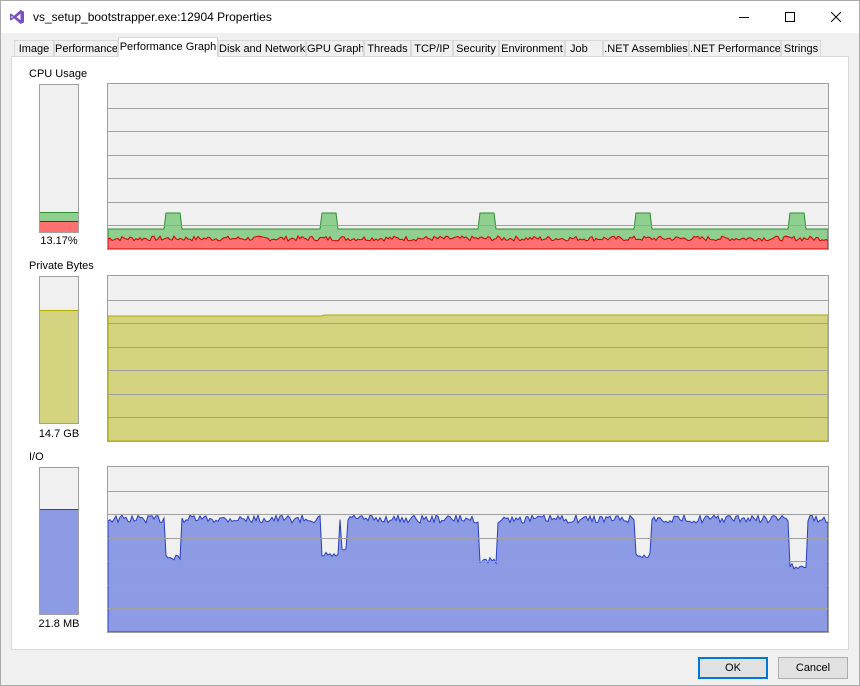 This screenshot has width=860, height=686. What do you see at coordinates (646, 48) in the screenshot?
I see `tab-net-assemblies: .NET Assemblies` at bounding box center [646, 48].